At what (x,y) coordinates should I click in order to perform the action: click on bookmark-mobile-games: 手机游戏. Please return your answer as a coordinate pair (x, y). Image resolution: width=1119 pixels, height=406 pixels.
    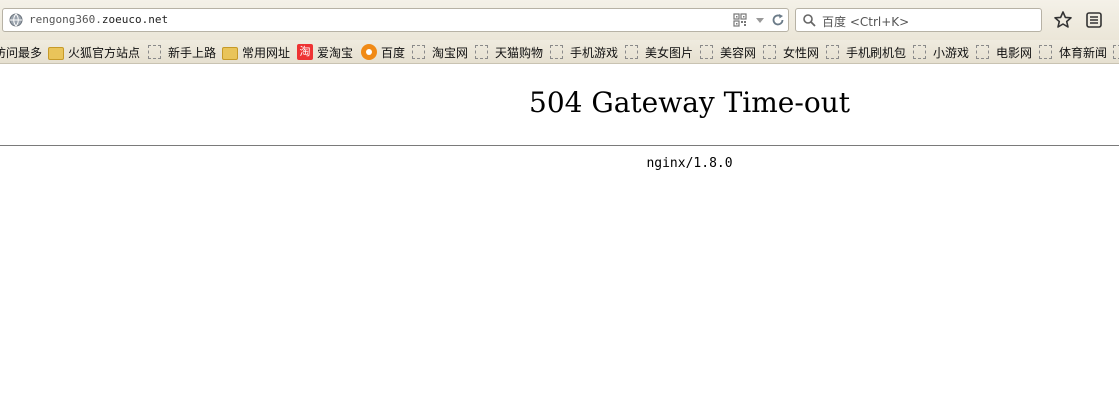
    Looking at the image, I should click on (584, 52).